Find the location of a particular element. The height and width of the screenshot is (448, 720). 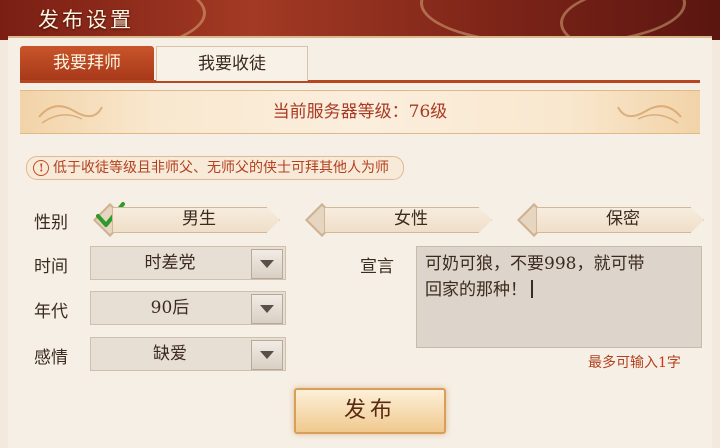

time-value: 时差党 is located at coordinates (170, 263).